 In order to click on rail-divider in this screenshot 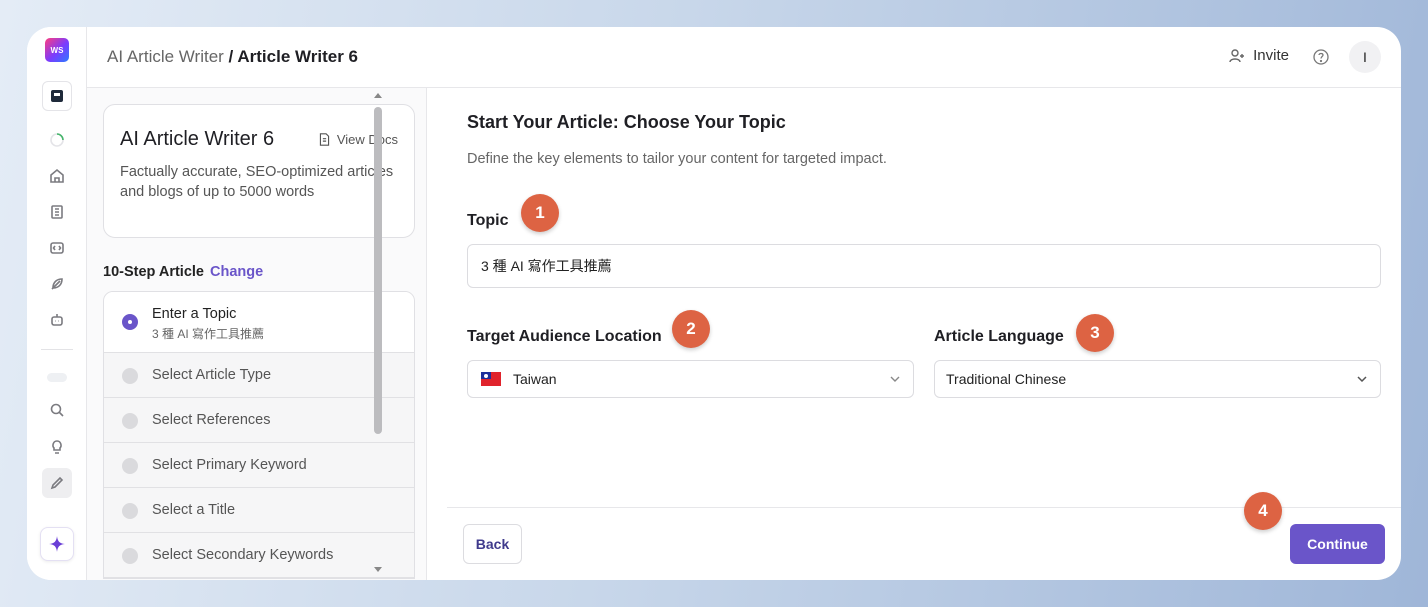, I will do `click(57, 349)`.